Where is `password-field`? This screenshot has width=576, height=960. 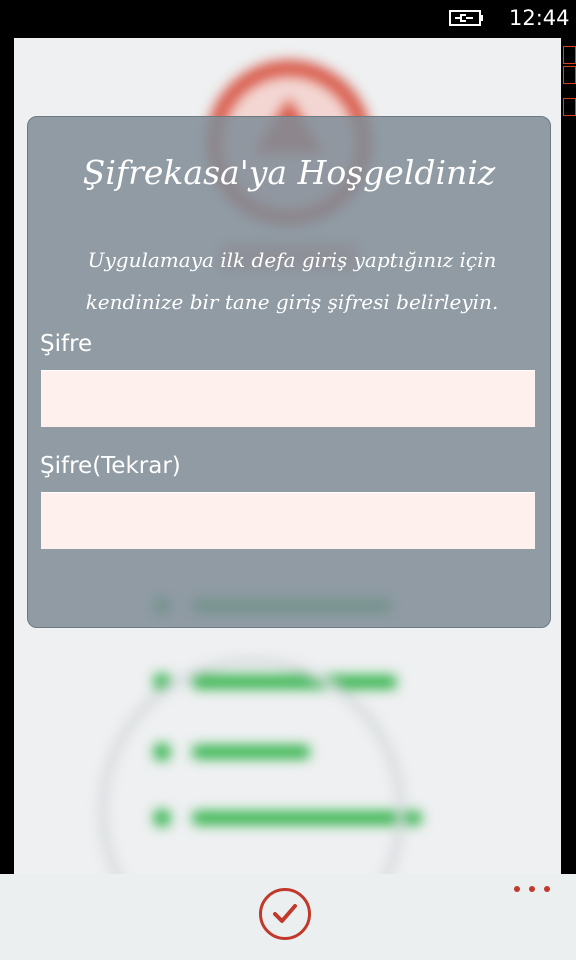
password-field is located at coordinates (288, 398).